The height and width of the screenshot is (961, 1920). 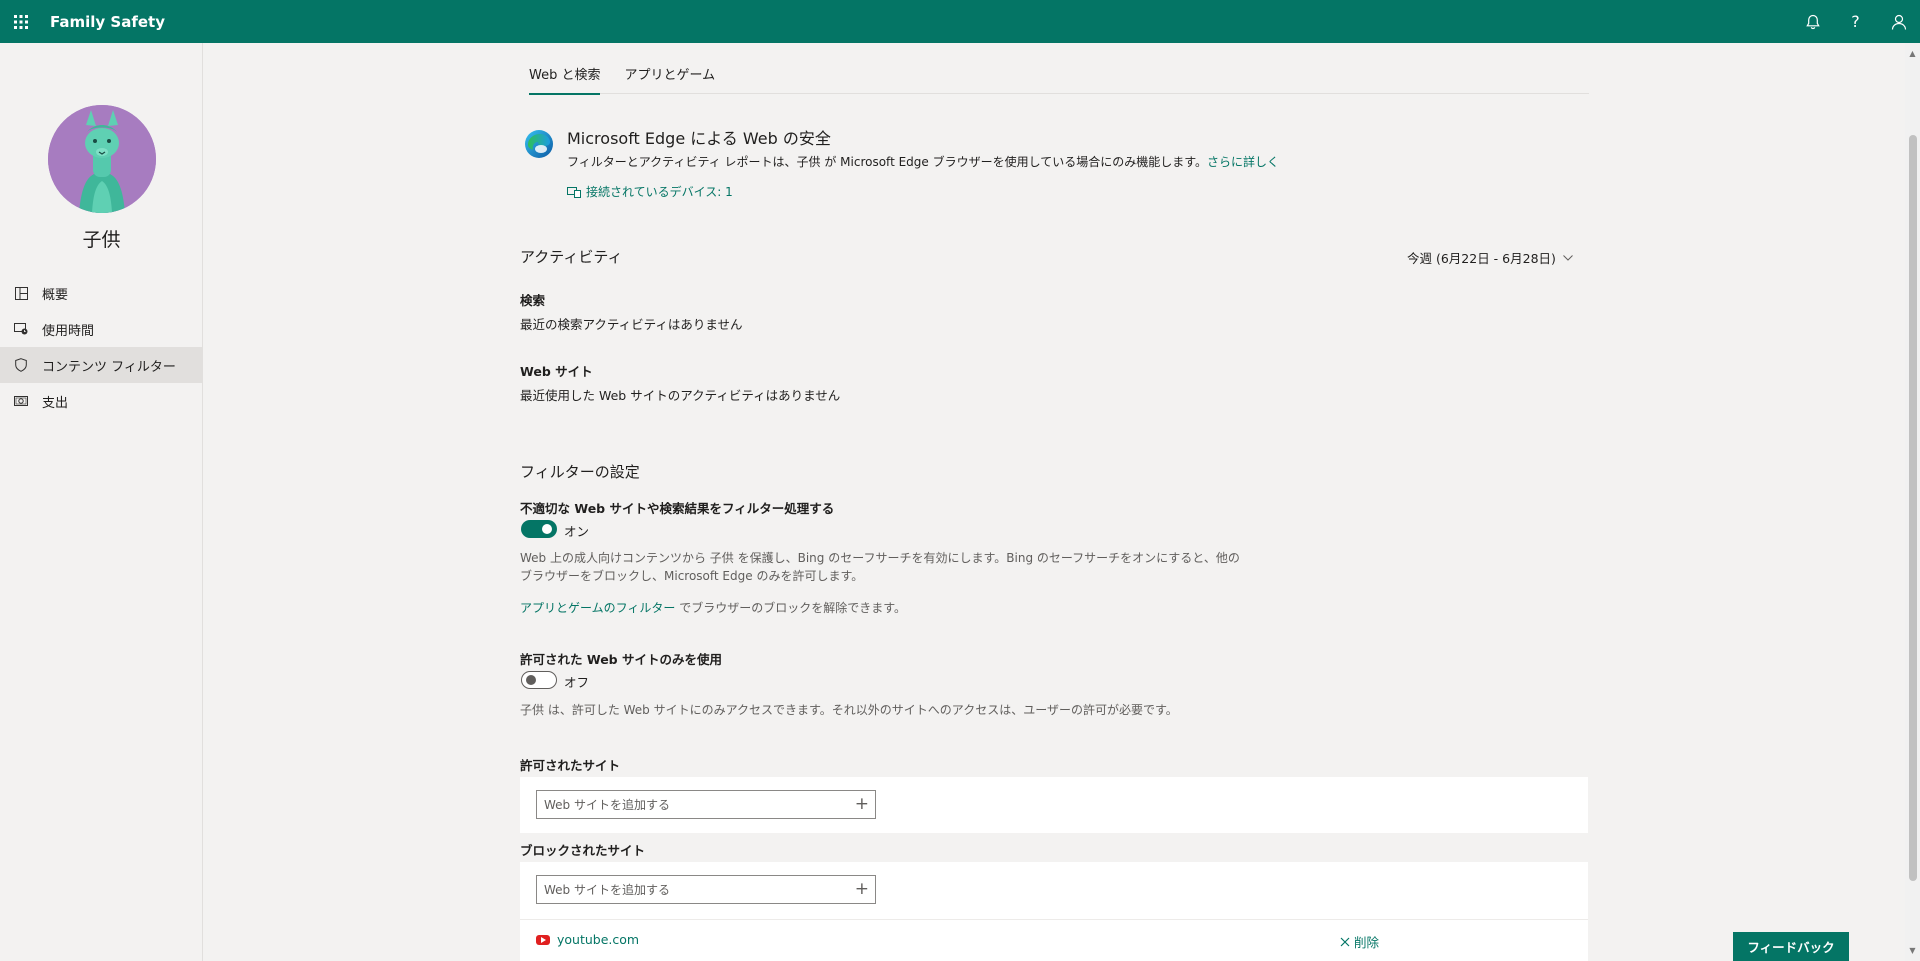 I want to click on remove-blocked-site-button: 削除, so click(x=1359, y=941).